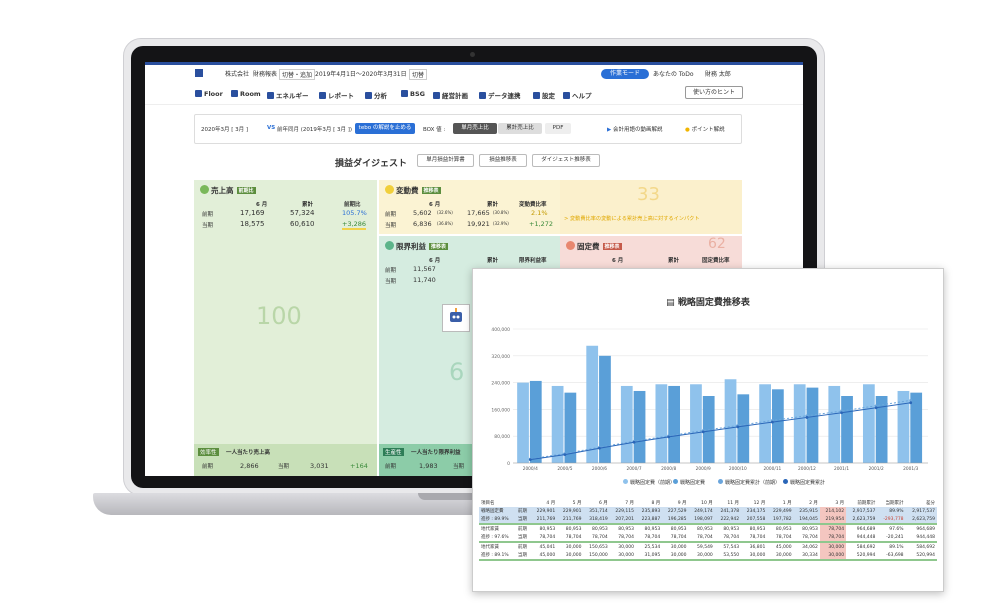 The width and height of the screenshot is (984, 615). I want to click on fixed-badge: 推移表, so click(612, 246).